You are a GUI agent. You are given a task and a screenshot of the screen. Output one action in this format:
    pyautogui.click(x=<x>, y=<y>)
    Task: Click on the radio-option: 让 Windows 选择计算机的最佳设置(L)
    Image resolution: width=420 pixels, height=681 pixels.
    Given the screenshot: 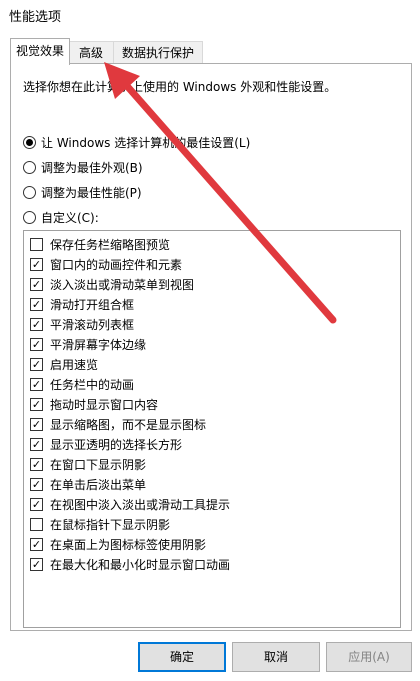 What is the action you would take?
    pyautogui.click(x=136, y=143)
    